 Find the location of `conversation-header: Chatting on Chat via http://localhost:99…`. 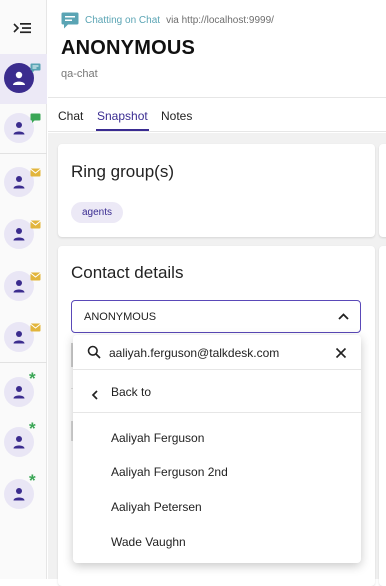

conversation-header: Chatting on Chat via http://localhost:99… is located at coordinates (217, 49).